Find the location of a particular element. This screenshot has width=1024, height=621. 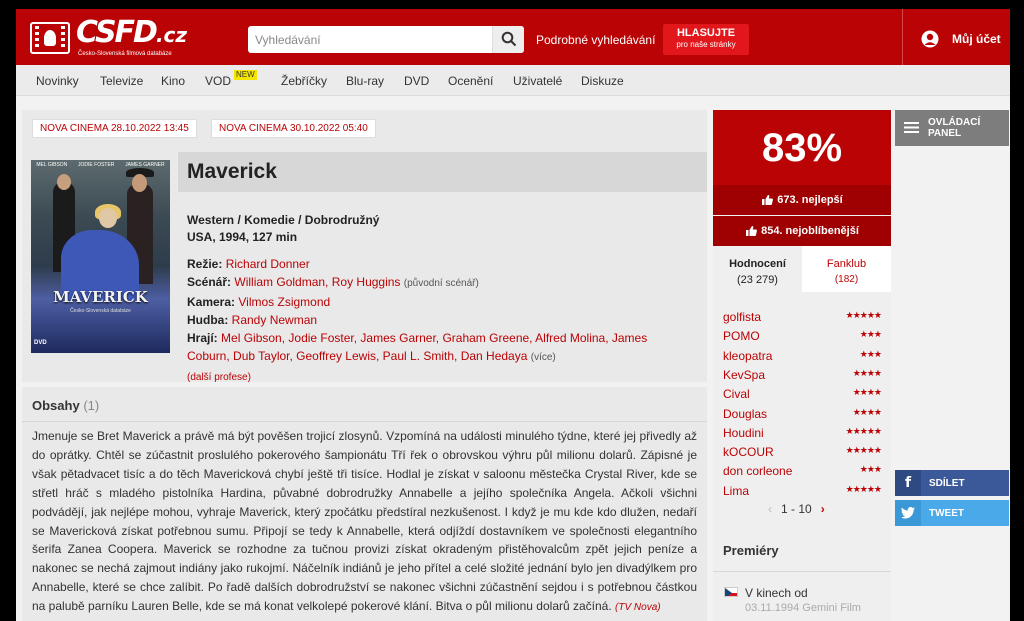

nav-zebricky: Žebříčky is located at coordinates (304, 81).